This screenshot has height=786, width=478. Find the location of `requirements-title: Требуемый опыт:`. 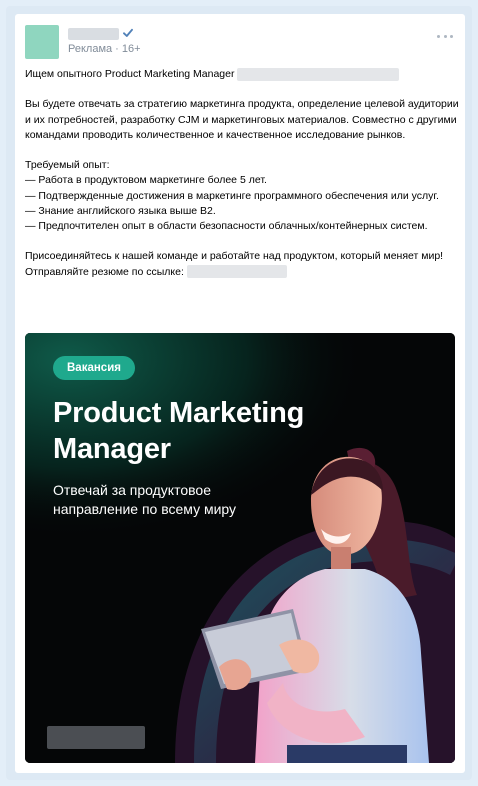

requirements-title: Требуемый опыт: is located at coordinates (67, 165).